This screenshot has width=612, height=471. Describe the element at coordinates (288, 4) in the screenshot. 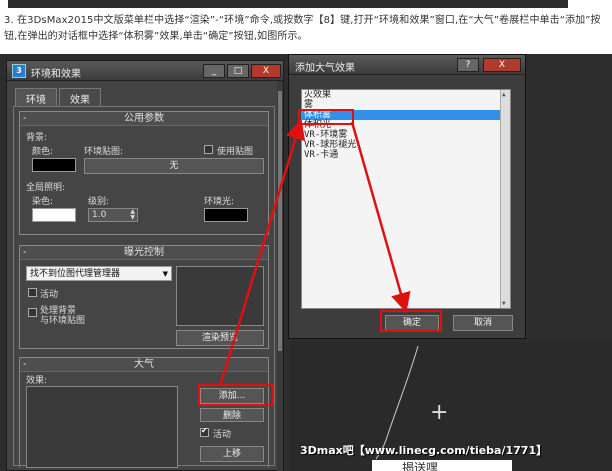

I see `top-dark-bar` at that location.